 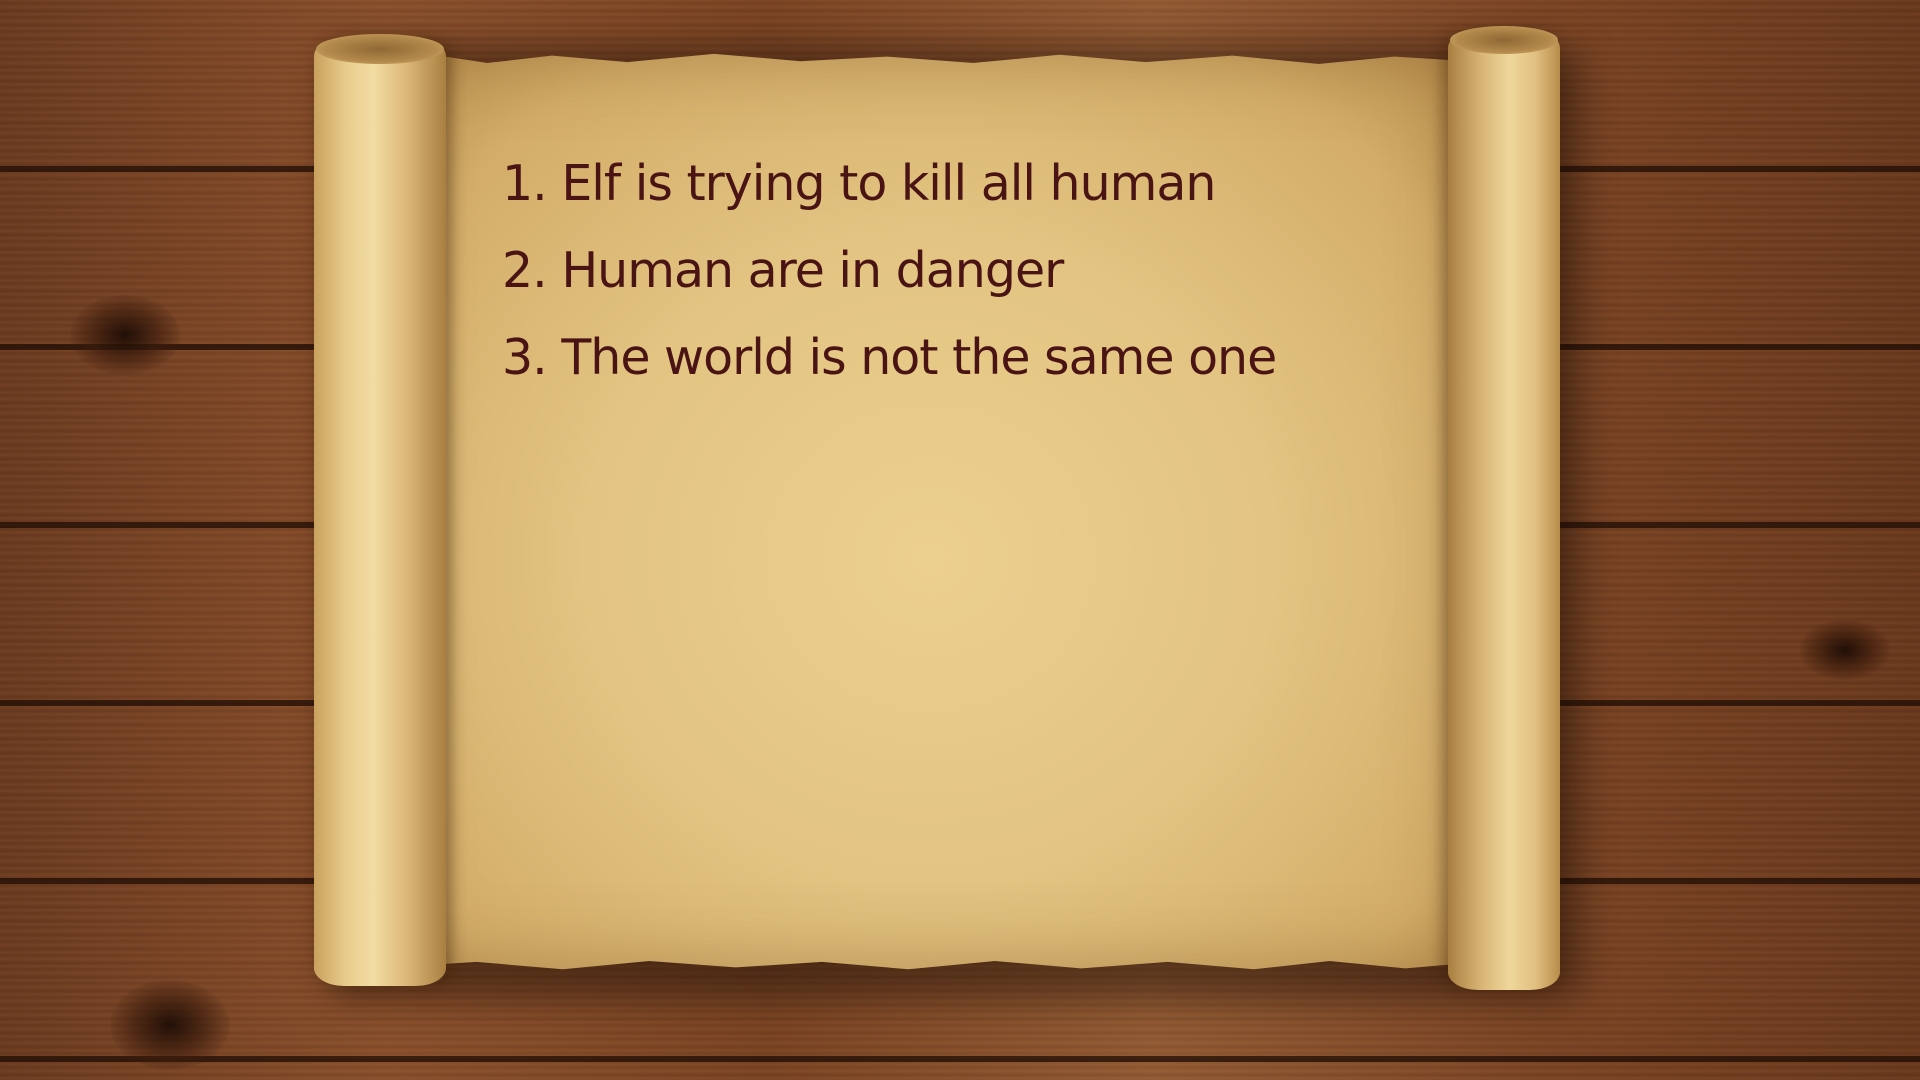 I want to click on scroll-left-roll, so click(x=380, y=512).